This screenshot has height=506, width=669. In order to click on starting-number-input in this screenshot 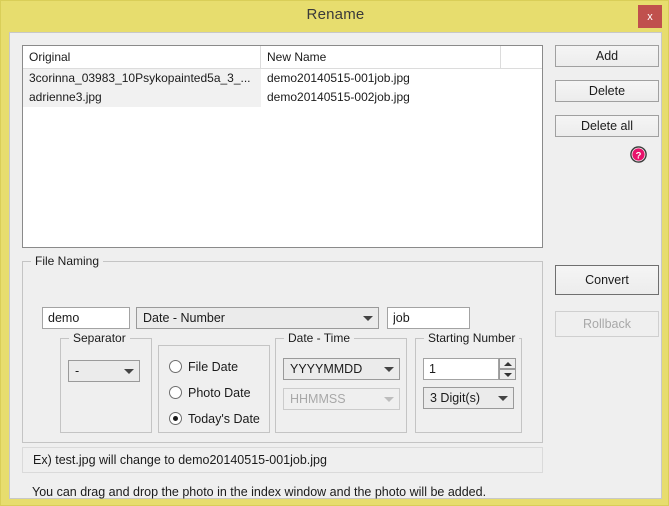, I will do `click(461, 369)`.